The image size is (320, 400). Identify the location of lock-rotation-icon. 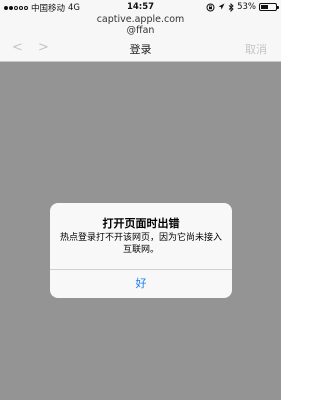
(210, 7).